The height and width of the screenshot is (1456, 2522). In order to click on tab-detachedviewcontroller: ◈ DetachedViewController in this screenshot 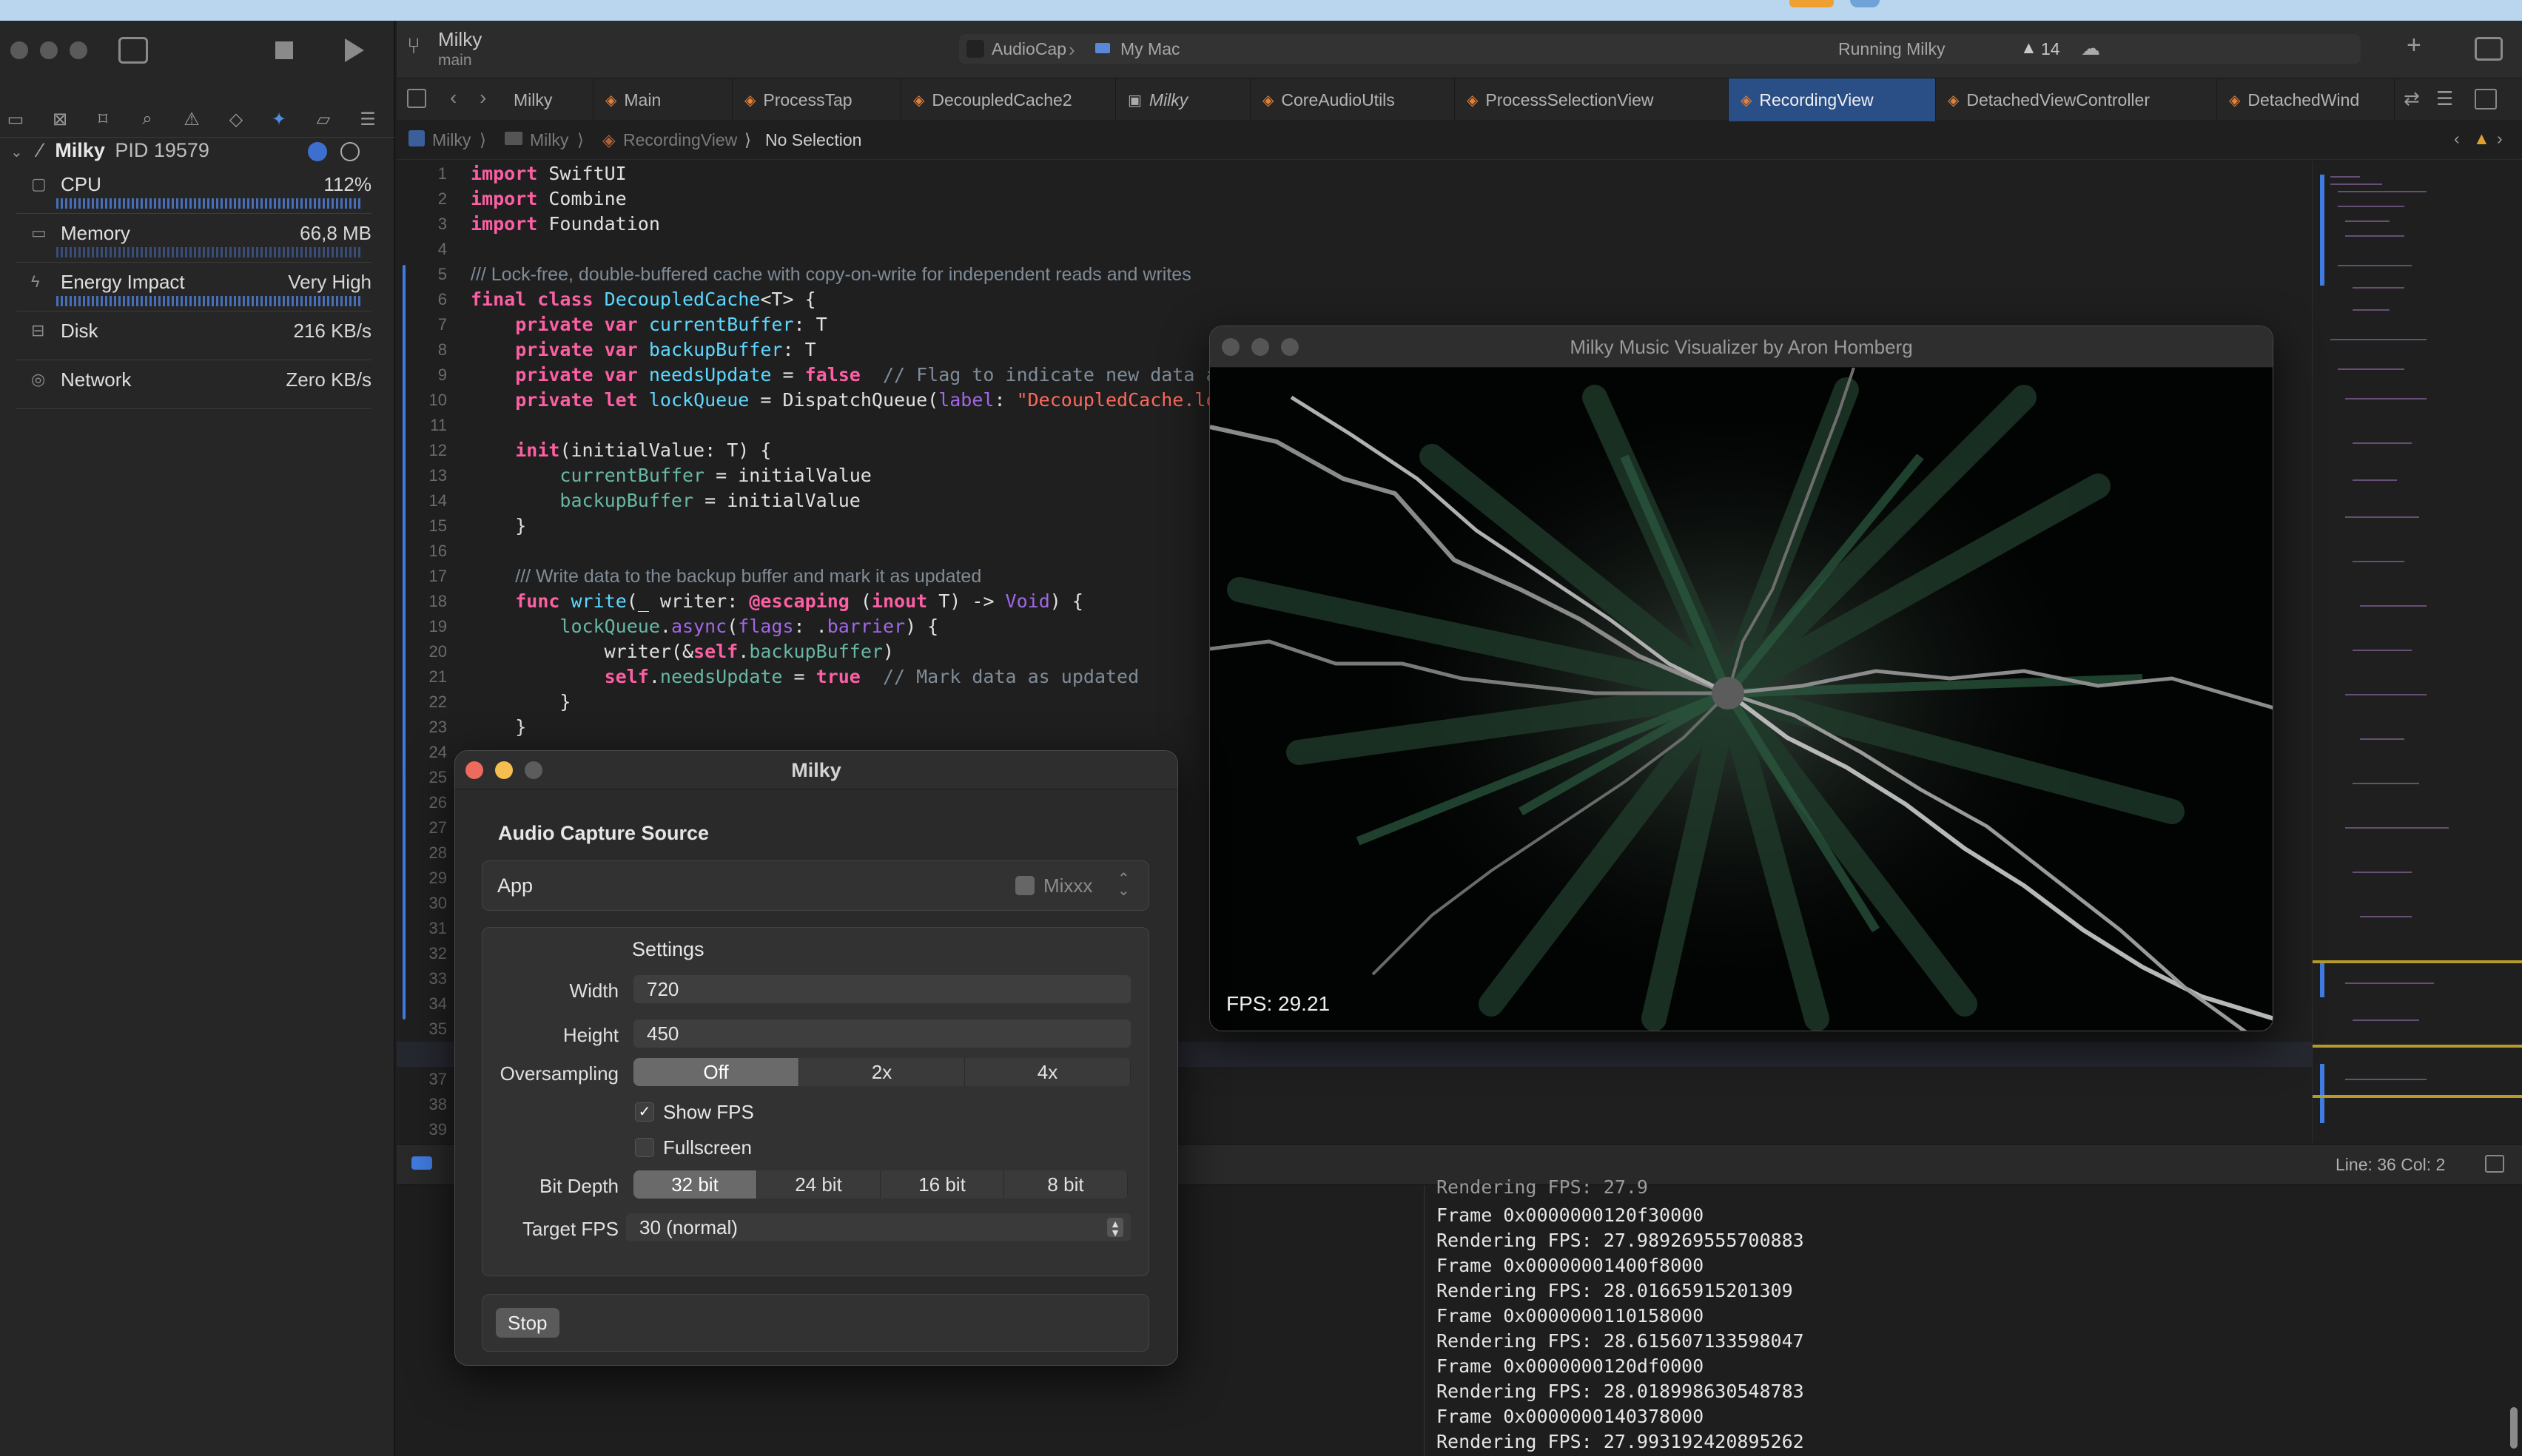, I will do `click(2076, 100)`.